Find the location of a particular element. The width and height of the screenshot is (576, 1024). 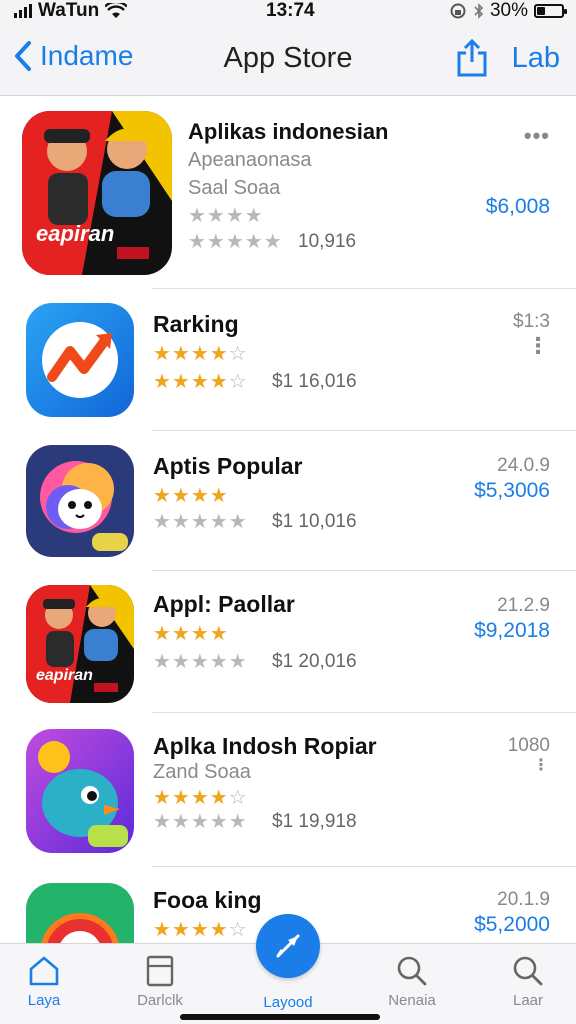

star-rating-2: ★★★★☆ is located at coordinates (200, 382).